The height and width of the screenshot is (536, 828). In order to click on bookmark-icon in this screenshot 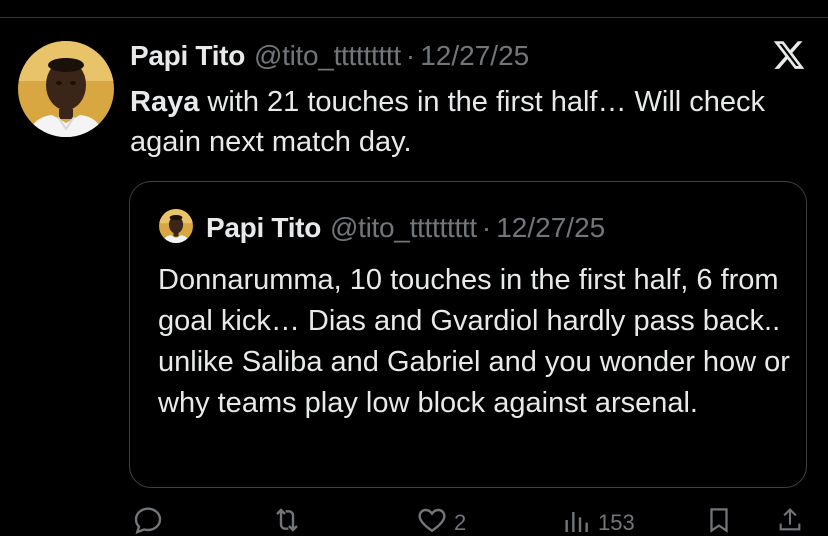, I will do `click(719, 520)`.